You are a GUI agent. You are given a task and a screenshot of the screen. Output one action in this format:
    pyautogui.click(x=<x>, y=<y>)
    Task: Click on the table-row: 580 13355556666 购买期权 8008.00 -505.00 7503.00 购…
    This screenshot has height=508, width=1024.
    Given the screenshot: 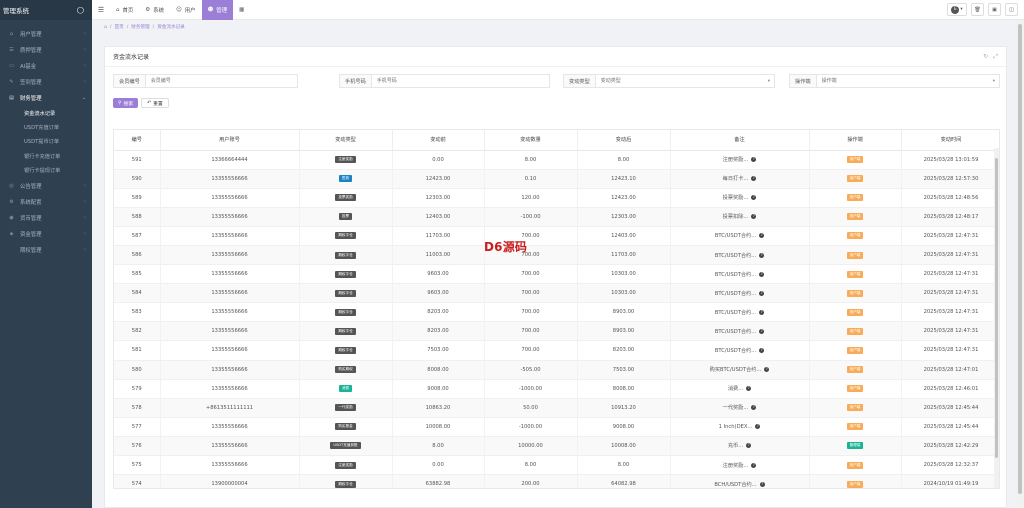 What is the action you would take?
    pyautogui.click(x=556, y=370)
    